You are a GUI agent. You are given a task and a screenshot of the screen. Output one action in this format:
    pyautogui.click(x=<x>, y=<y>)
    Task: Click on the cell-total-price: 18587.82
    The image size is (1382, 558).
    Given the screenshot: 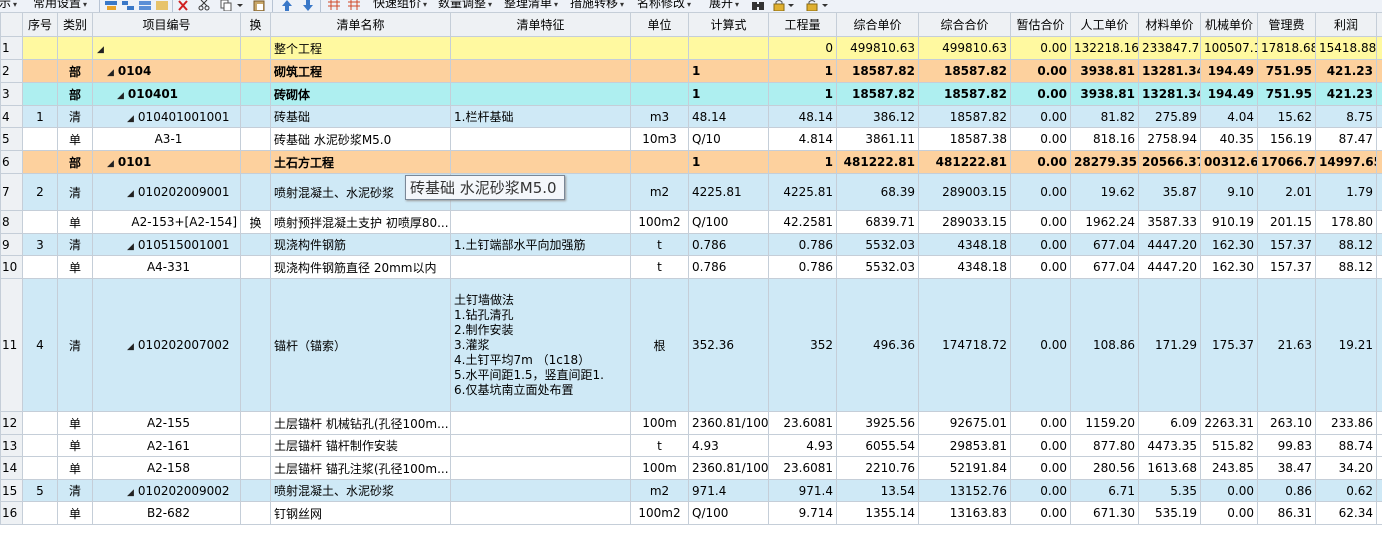 What is the action you would take?
    pyautogui.click(x=964, y=94)
    